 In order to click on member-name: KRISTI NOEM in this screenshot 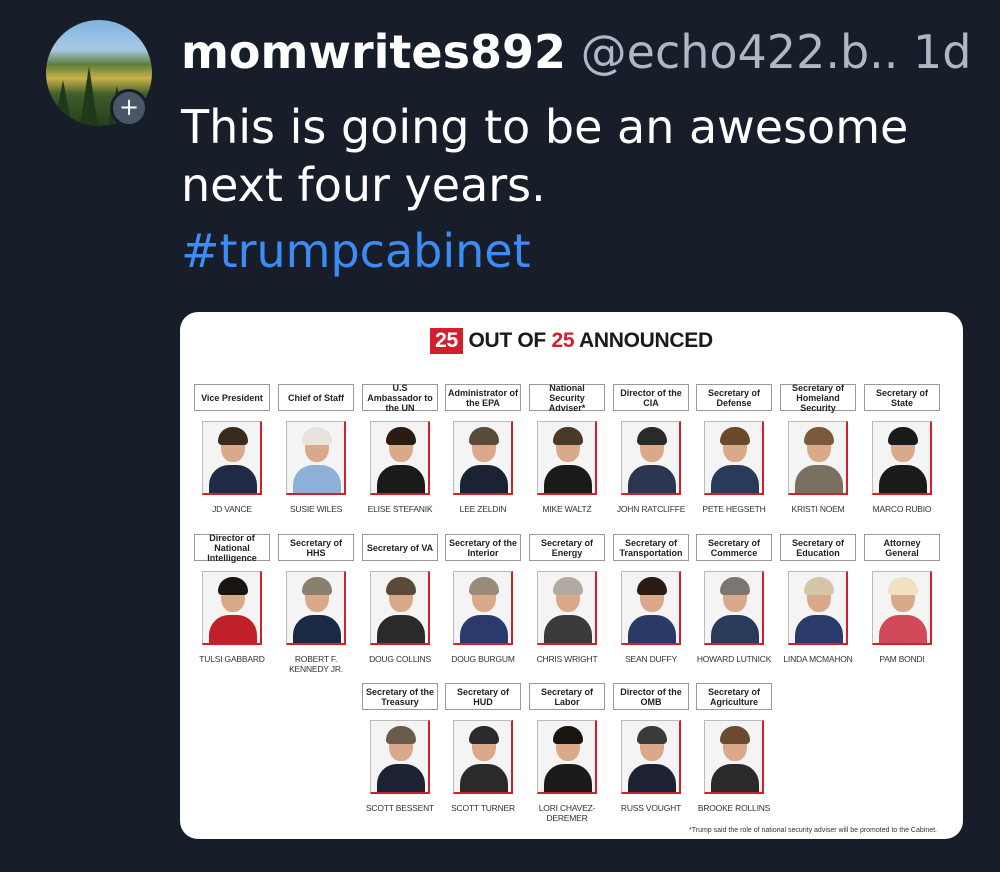, I will do `click(818, 509)`.